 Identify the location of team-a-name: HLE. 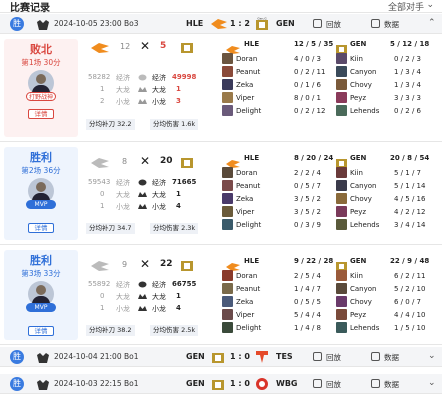
(252, 261).